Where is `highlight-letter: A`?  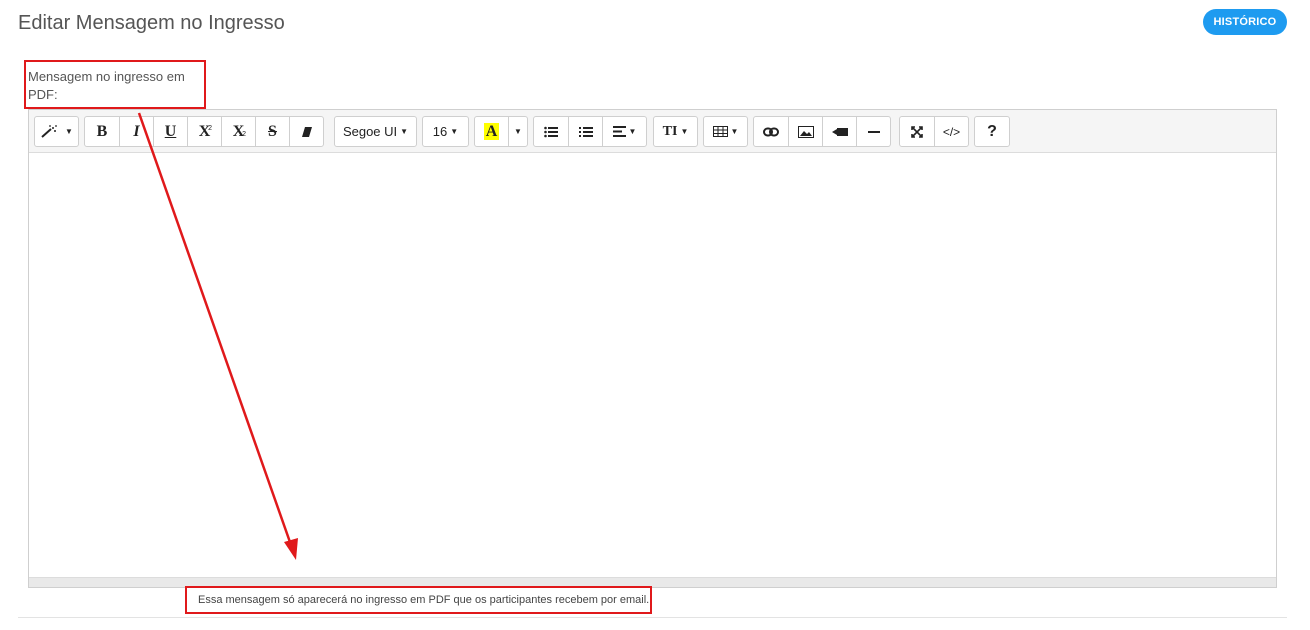 highlight-letter: A is located at coordinates (491, 131).